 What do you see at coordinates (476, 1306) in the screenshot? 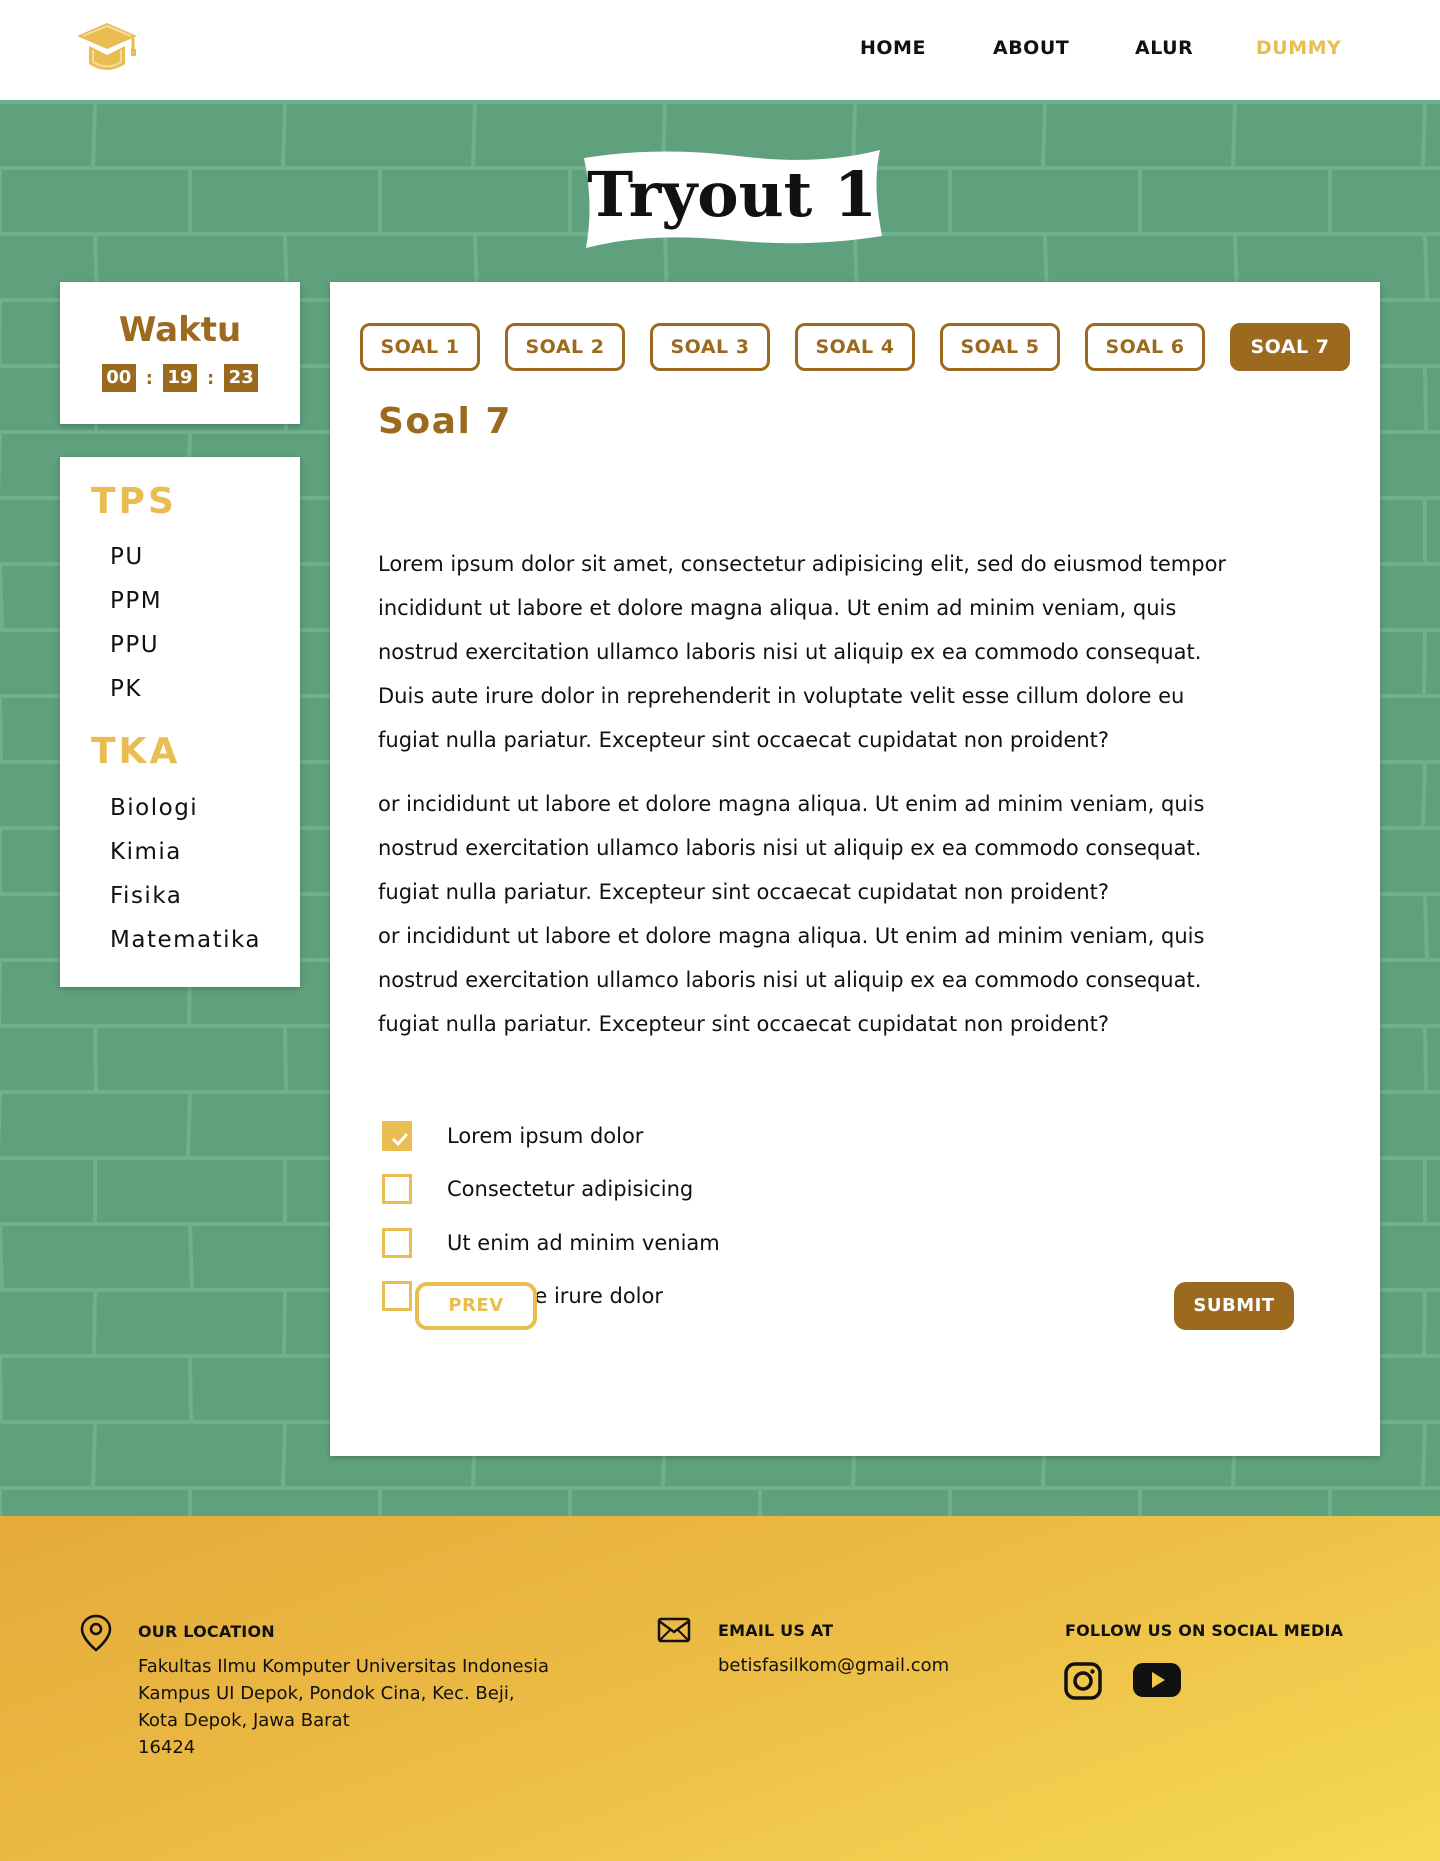
I see `prev-button: PREV` at bounding box center [476, 1306].